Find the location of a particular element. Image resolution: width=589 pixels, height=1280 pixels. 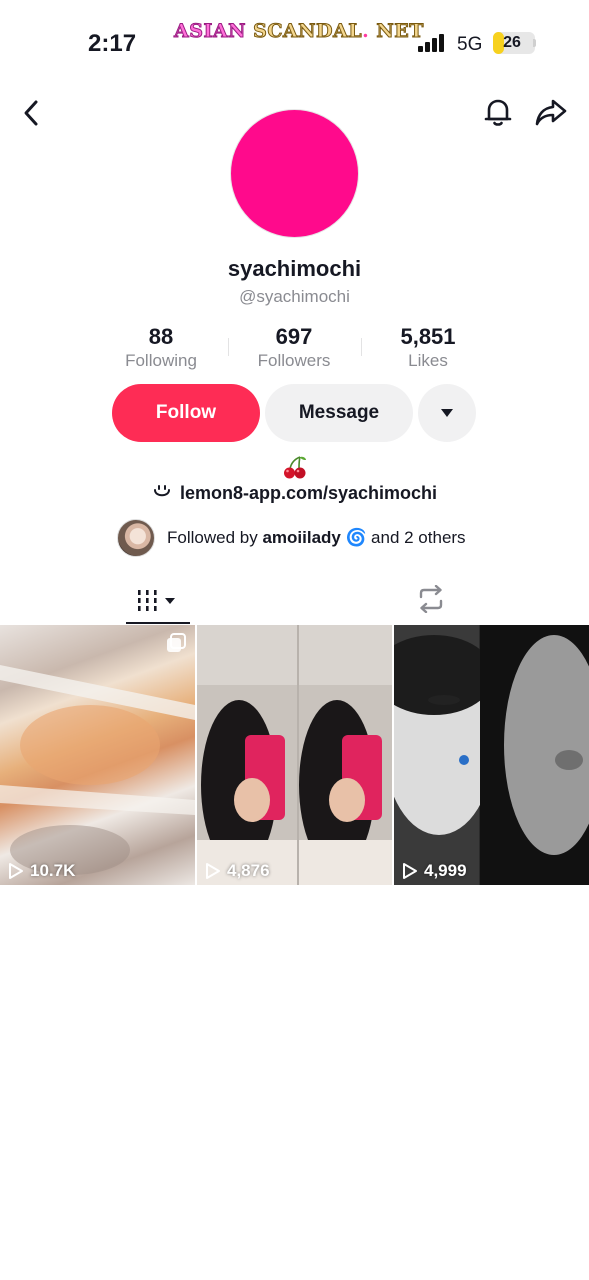

smile-link-icon is located at coordinates (161, 491).